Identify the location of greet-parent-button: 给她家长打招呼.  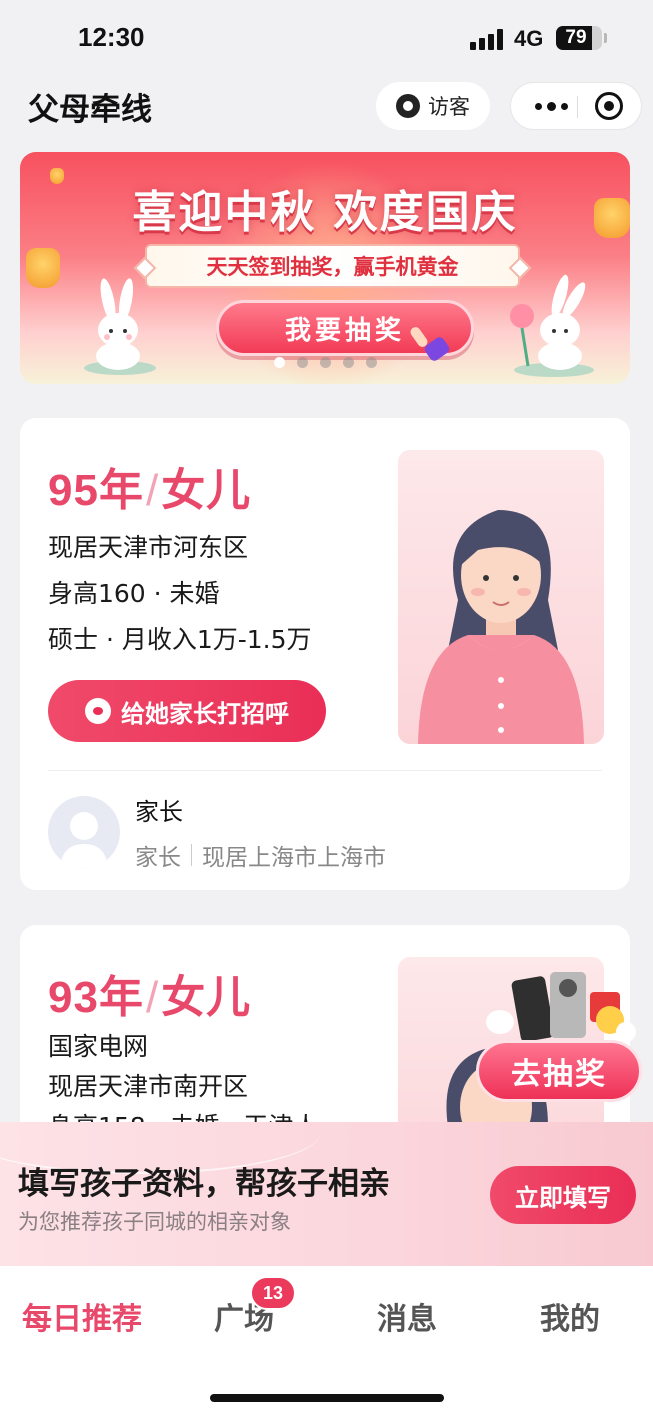
(187, 711).